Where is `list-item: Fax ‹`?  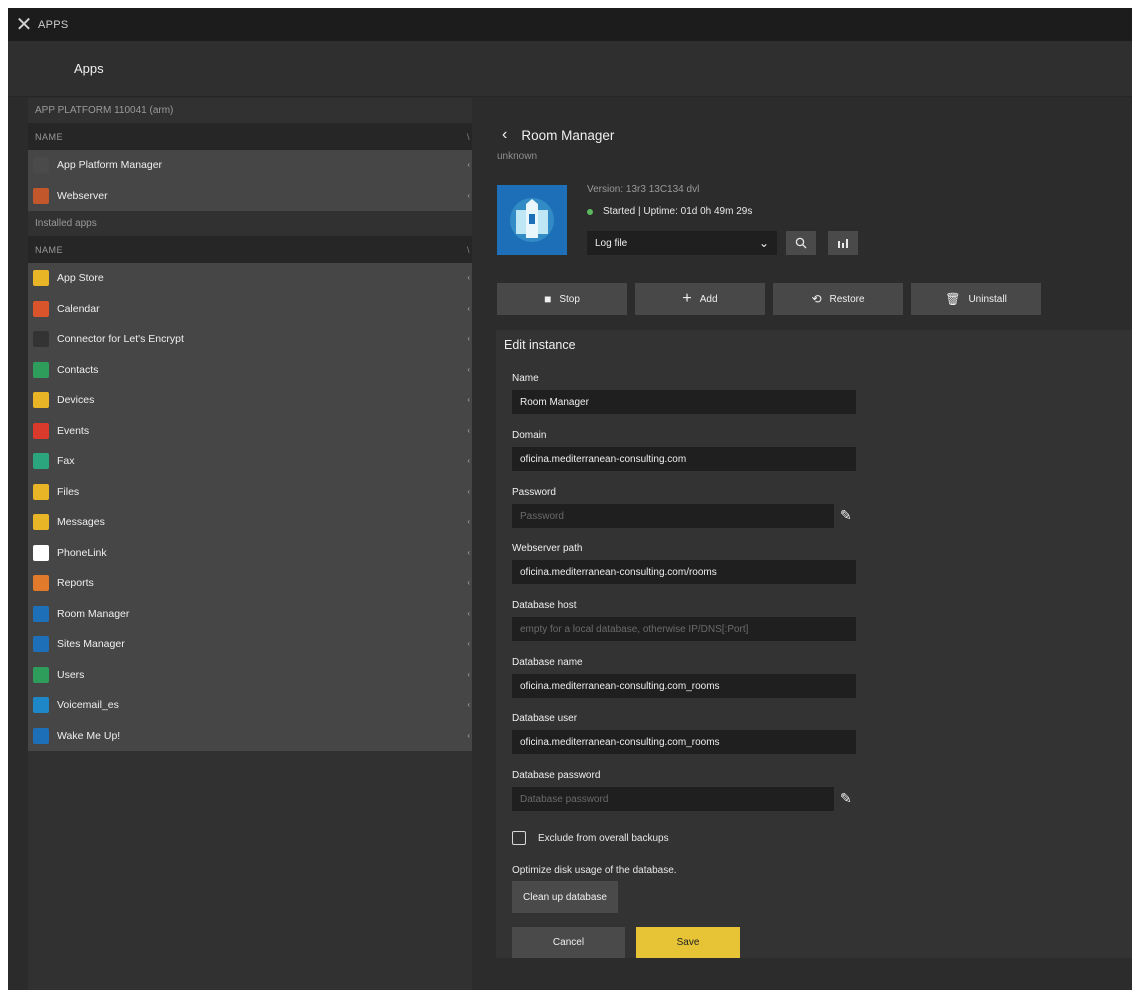
list-item: Fax ‹ is located at coordinates (250, 461).